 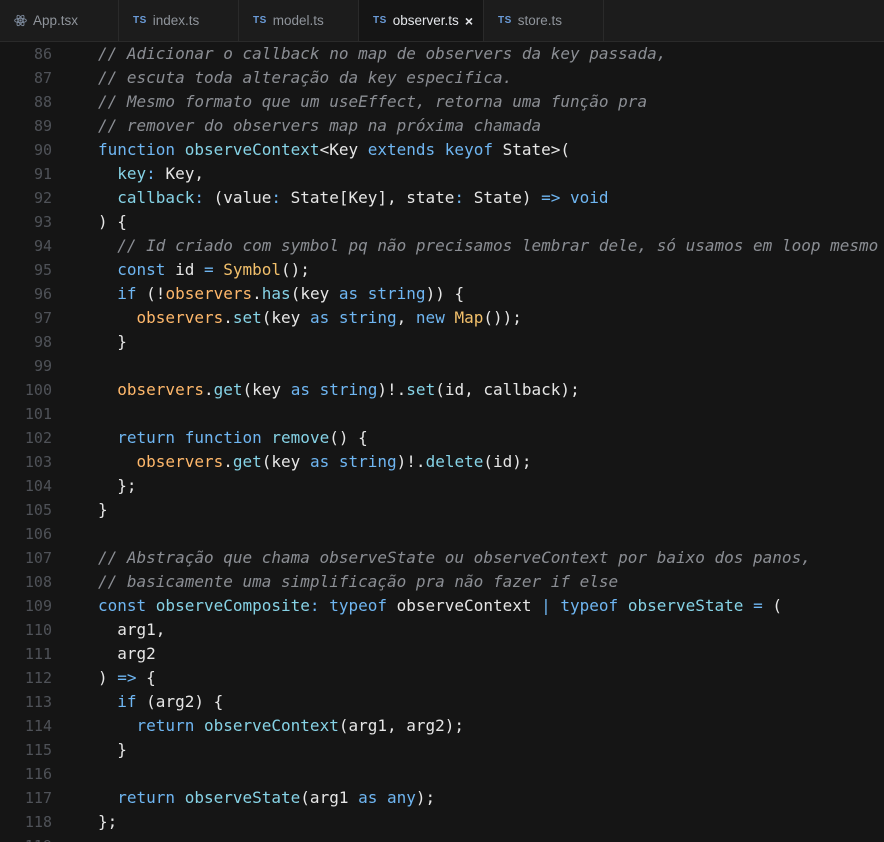 I want to click on line-number: 101, so click(x=38, y=414).